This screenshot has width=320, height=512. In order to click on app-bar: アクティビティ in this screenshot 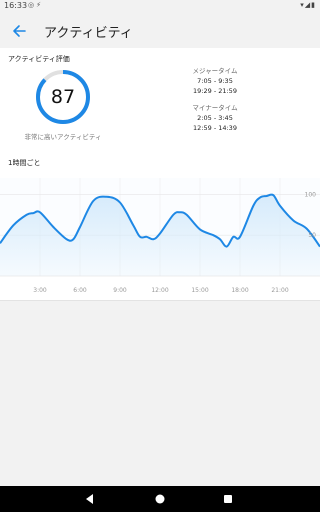, I will do `click(160, 30)`.